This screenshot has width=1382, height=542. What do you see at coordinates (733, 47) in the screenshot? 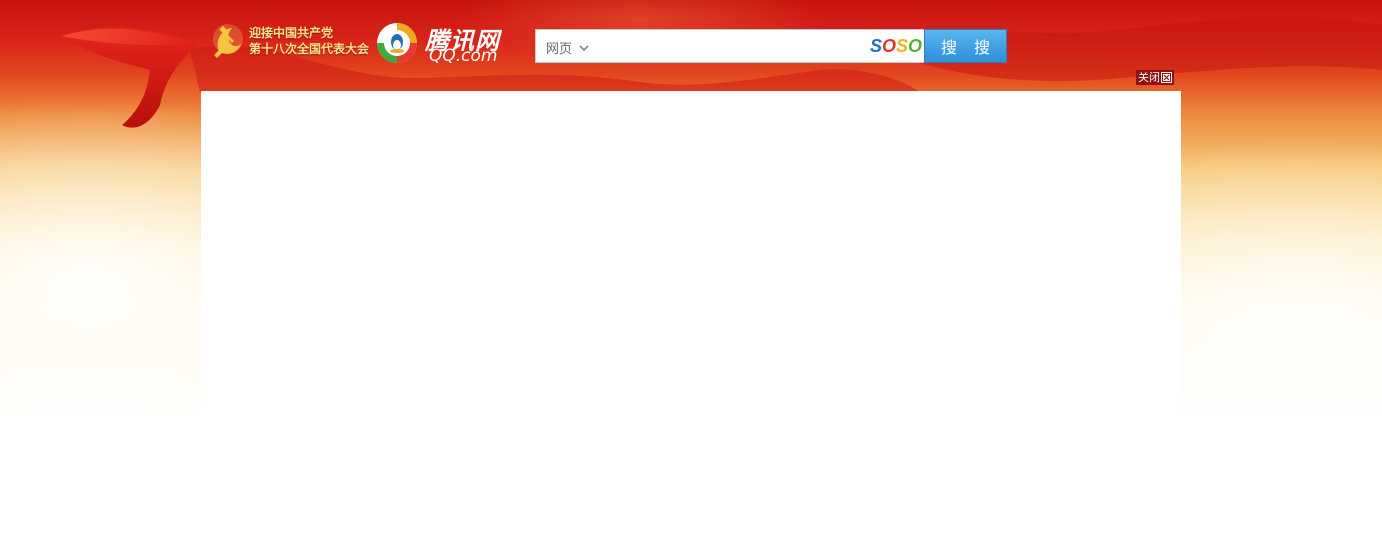
I see `search-input` at bounding box center [733, 47].